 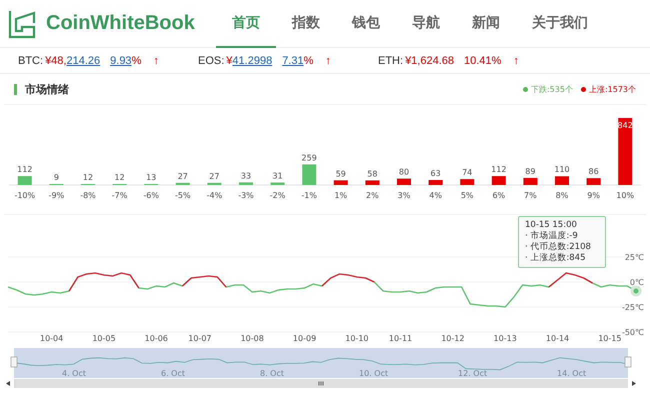 What do you see at coordinates (625, 195) in the screenshot?
I see `axis-label: 10%` at bounding box center [625, 195].